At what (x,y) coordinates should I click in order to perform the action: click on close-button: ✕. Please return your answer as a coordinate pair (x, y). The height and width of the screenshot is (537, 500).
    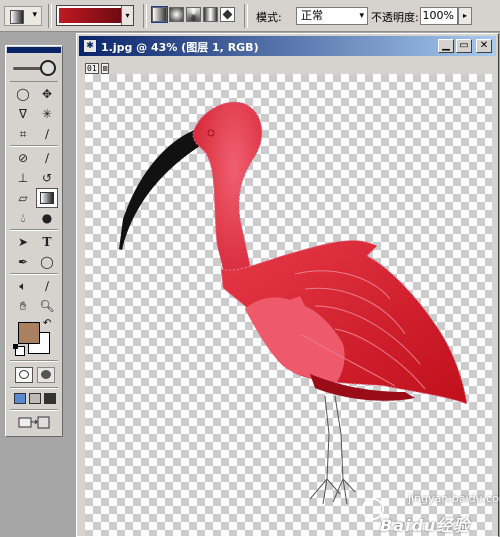
    Looking at the image, I should click on (484, 46).